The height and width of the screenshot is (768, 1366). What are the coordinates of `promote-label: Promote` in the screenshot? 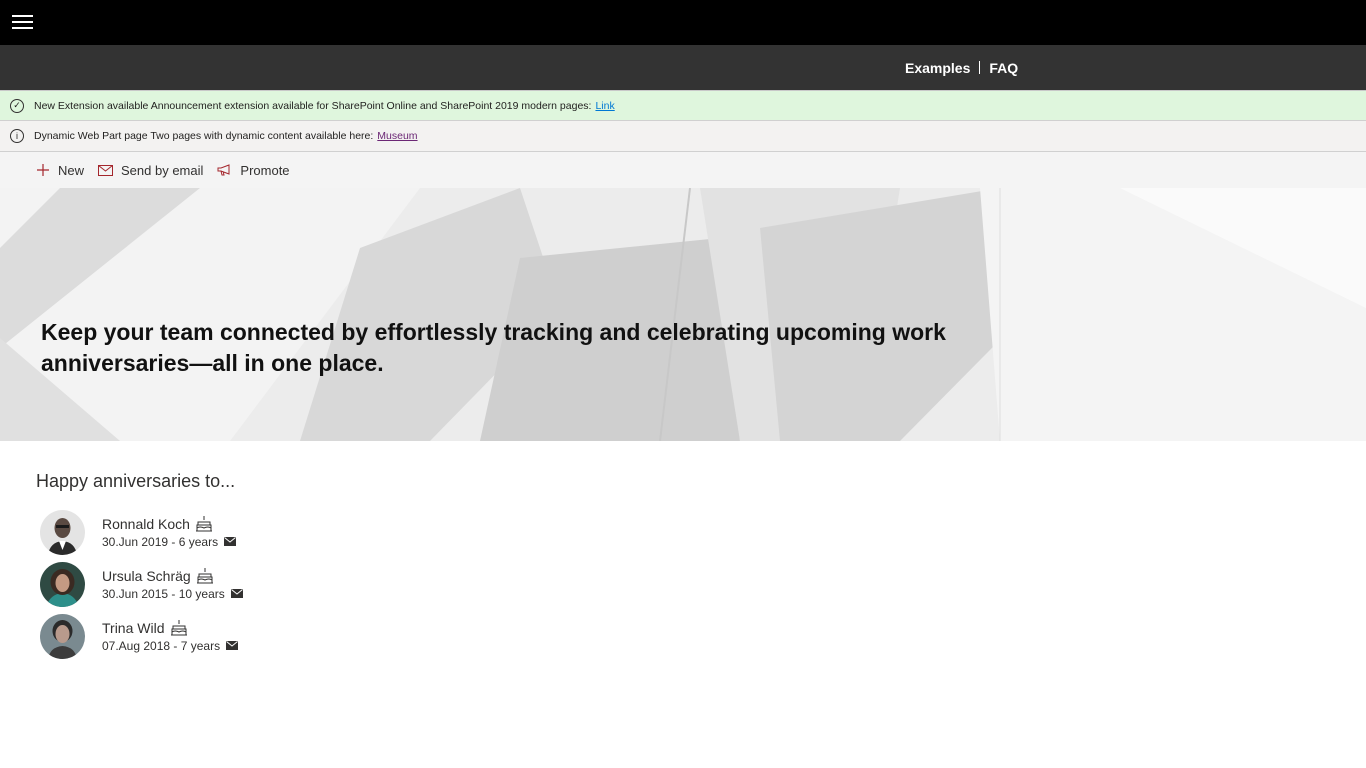 It's located at (265, 170).